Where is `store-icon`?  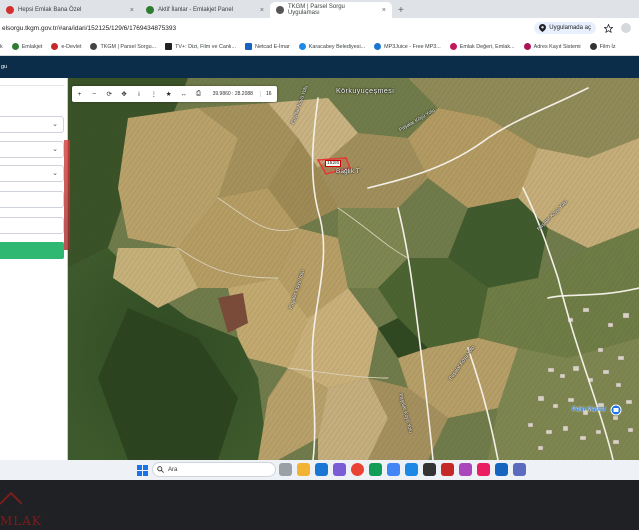
store-icon is located at coordinates (375, 469).